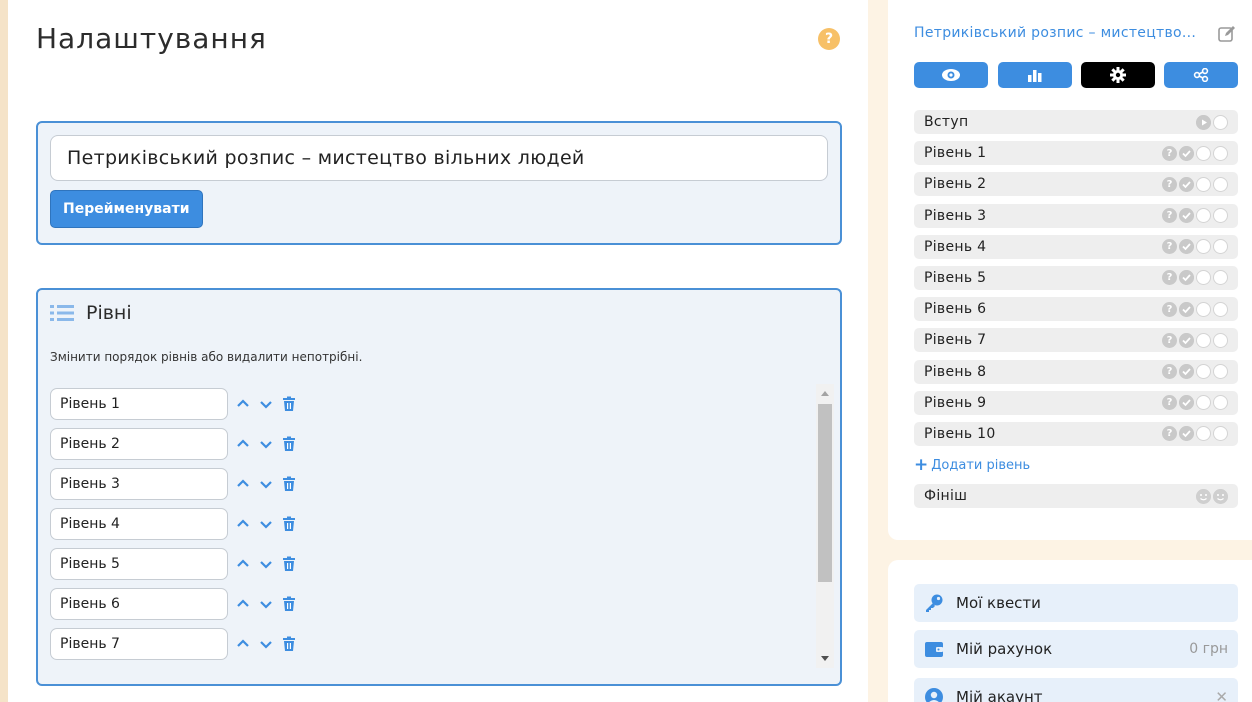 This screenshot has width=1252, height=702. What do you see at coordinates (1076, 371) in the screenshot?
I see `step-item: Рівень 8?` at bounding box center [1076, 371].